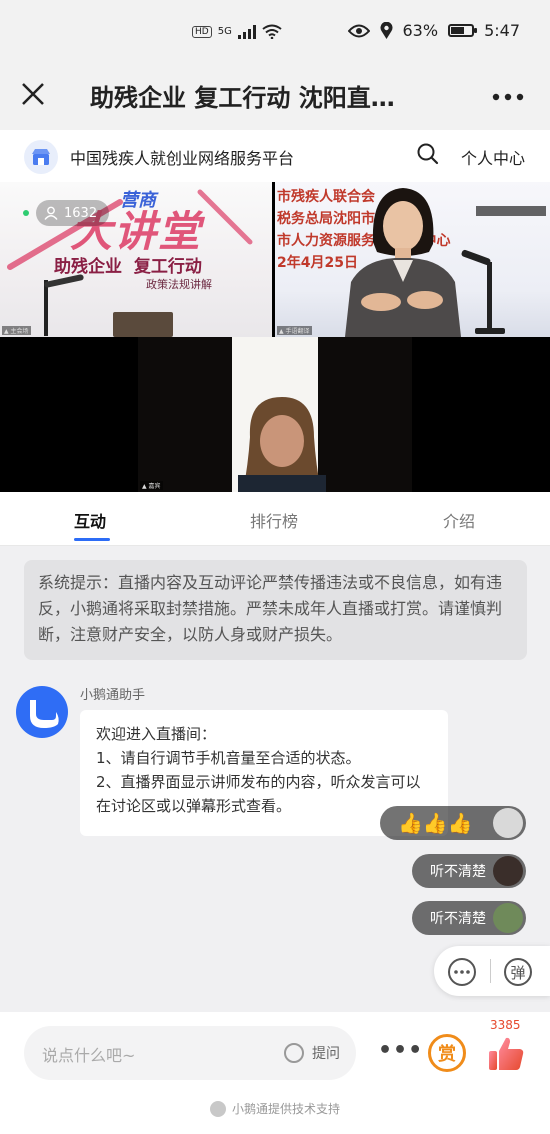 The width and height of the screenshot is (550, 1134). Describe the element at coordinates (294, 330) in the screenshot. I see `tile-label: ▲ 手语翻译` at that location.